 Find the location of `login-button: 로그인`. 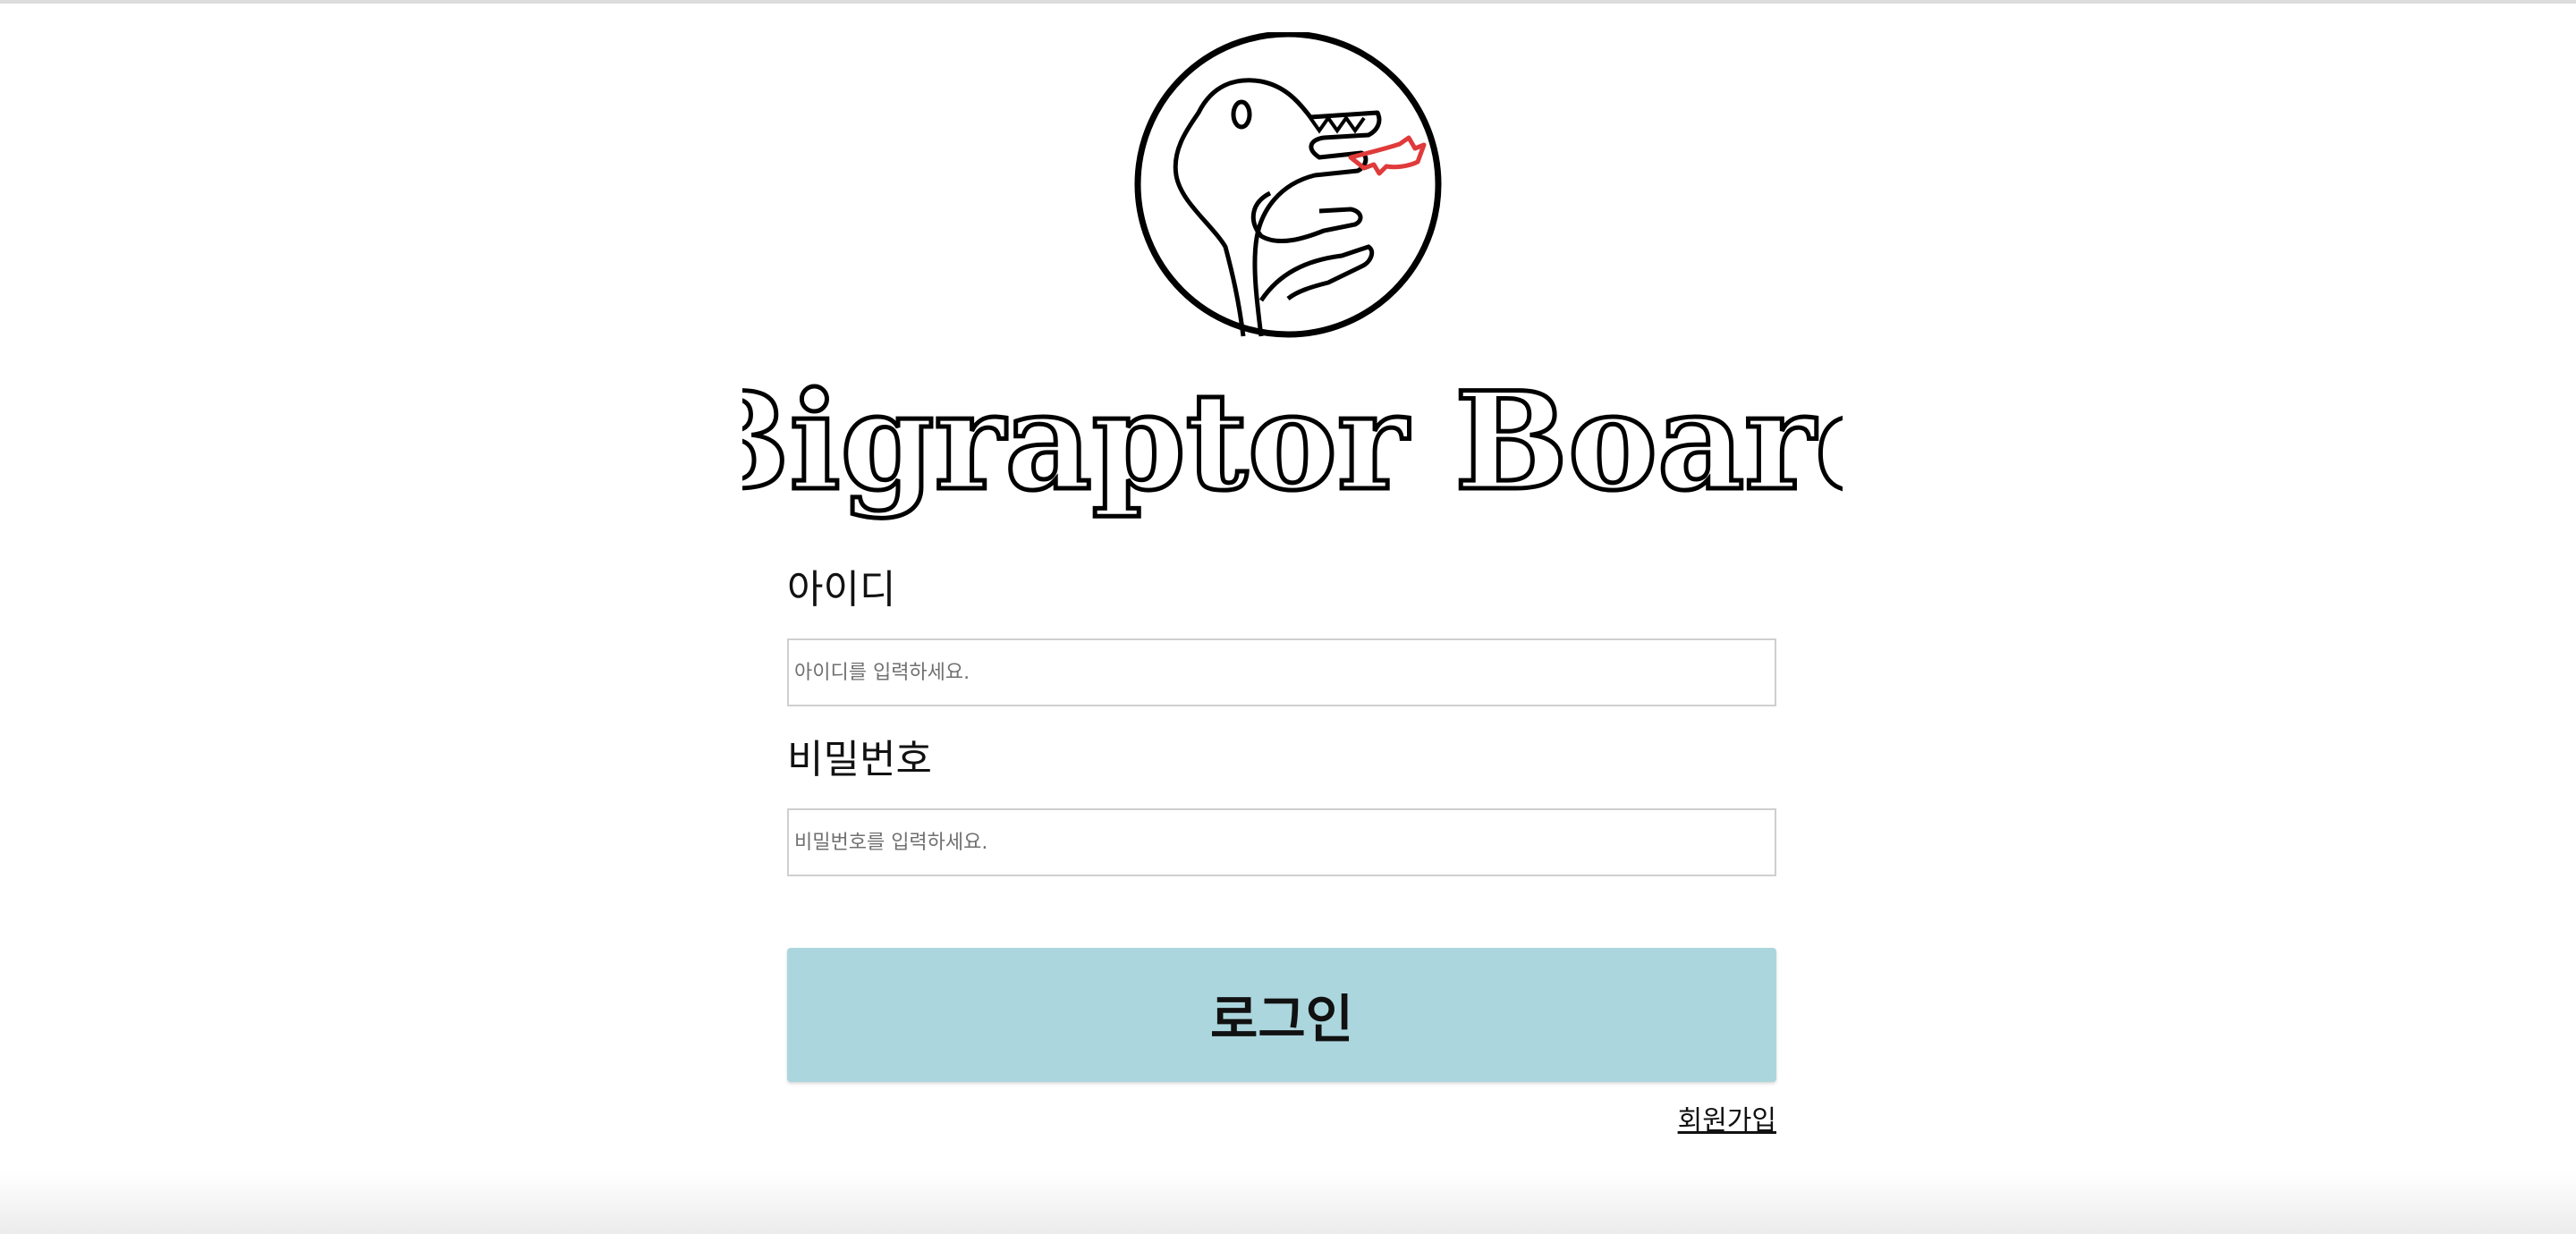

login-button: 로그인 is located at coordinates (1281, 1015).